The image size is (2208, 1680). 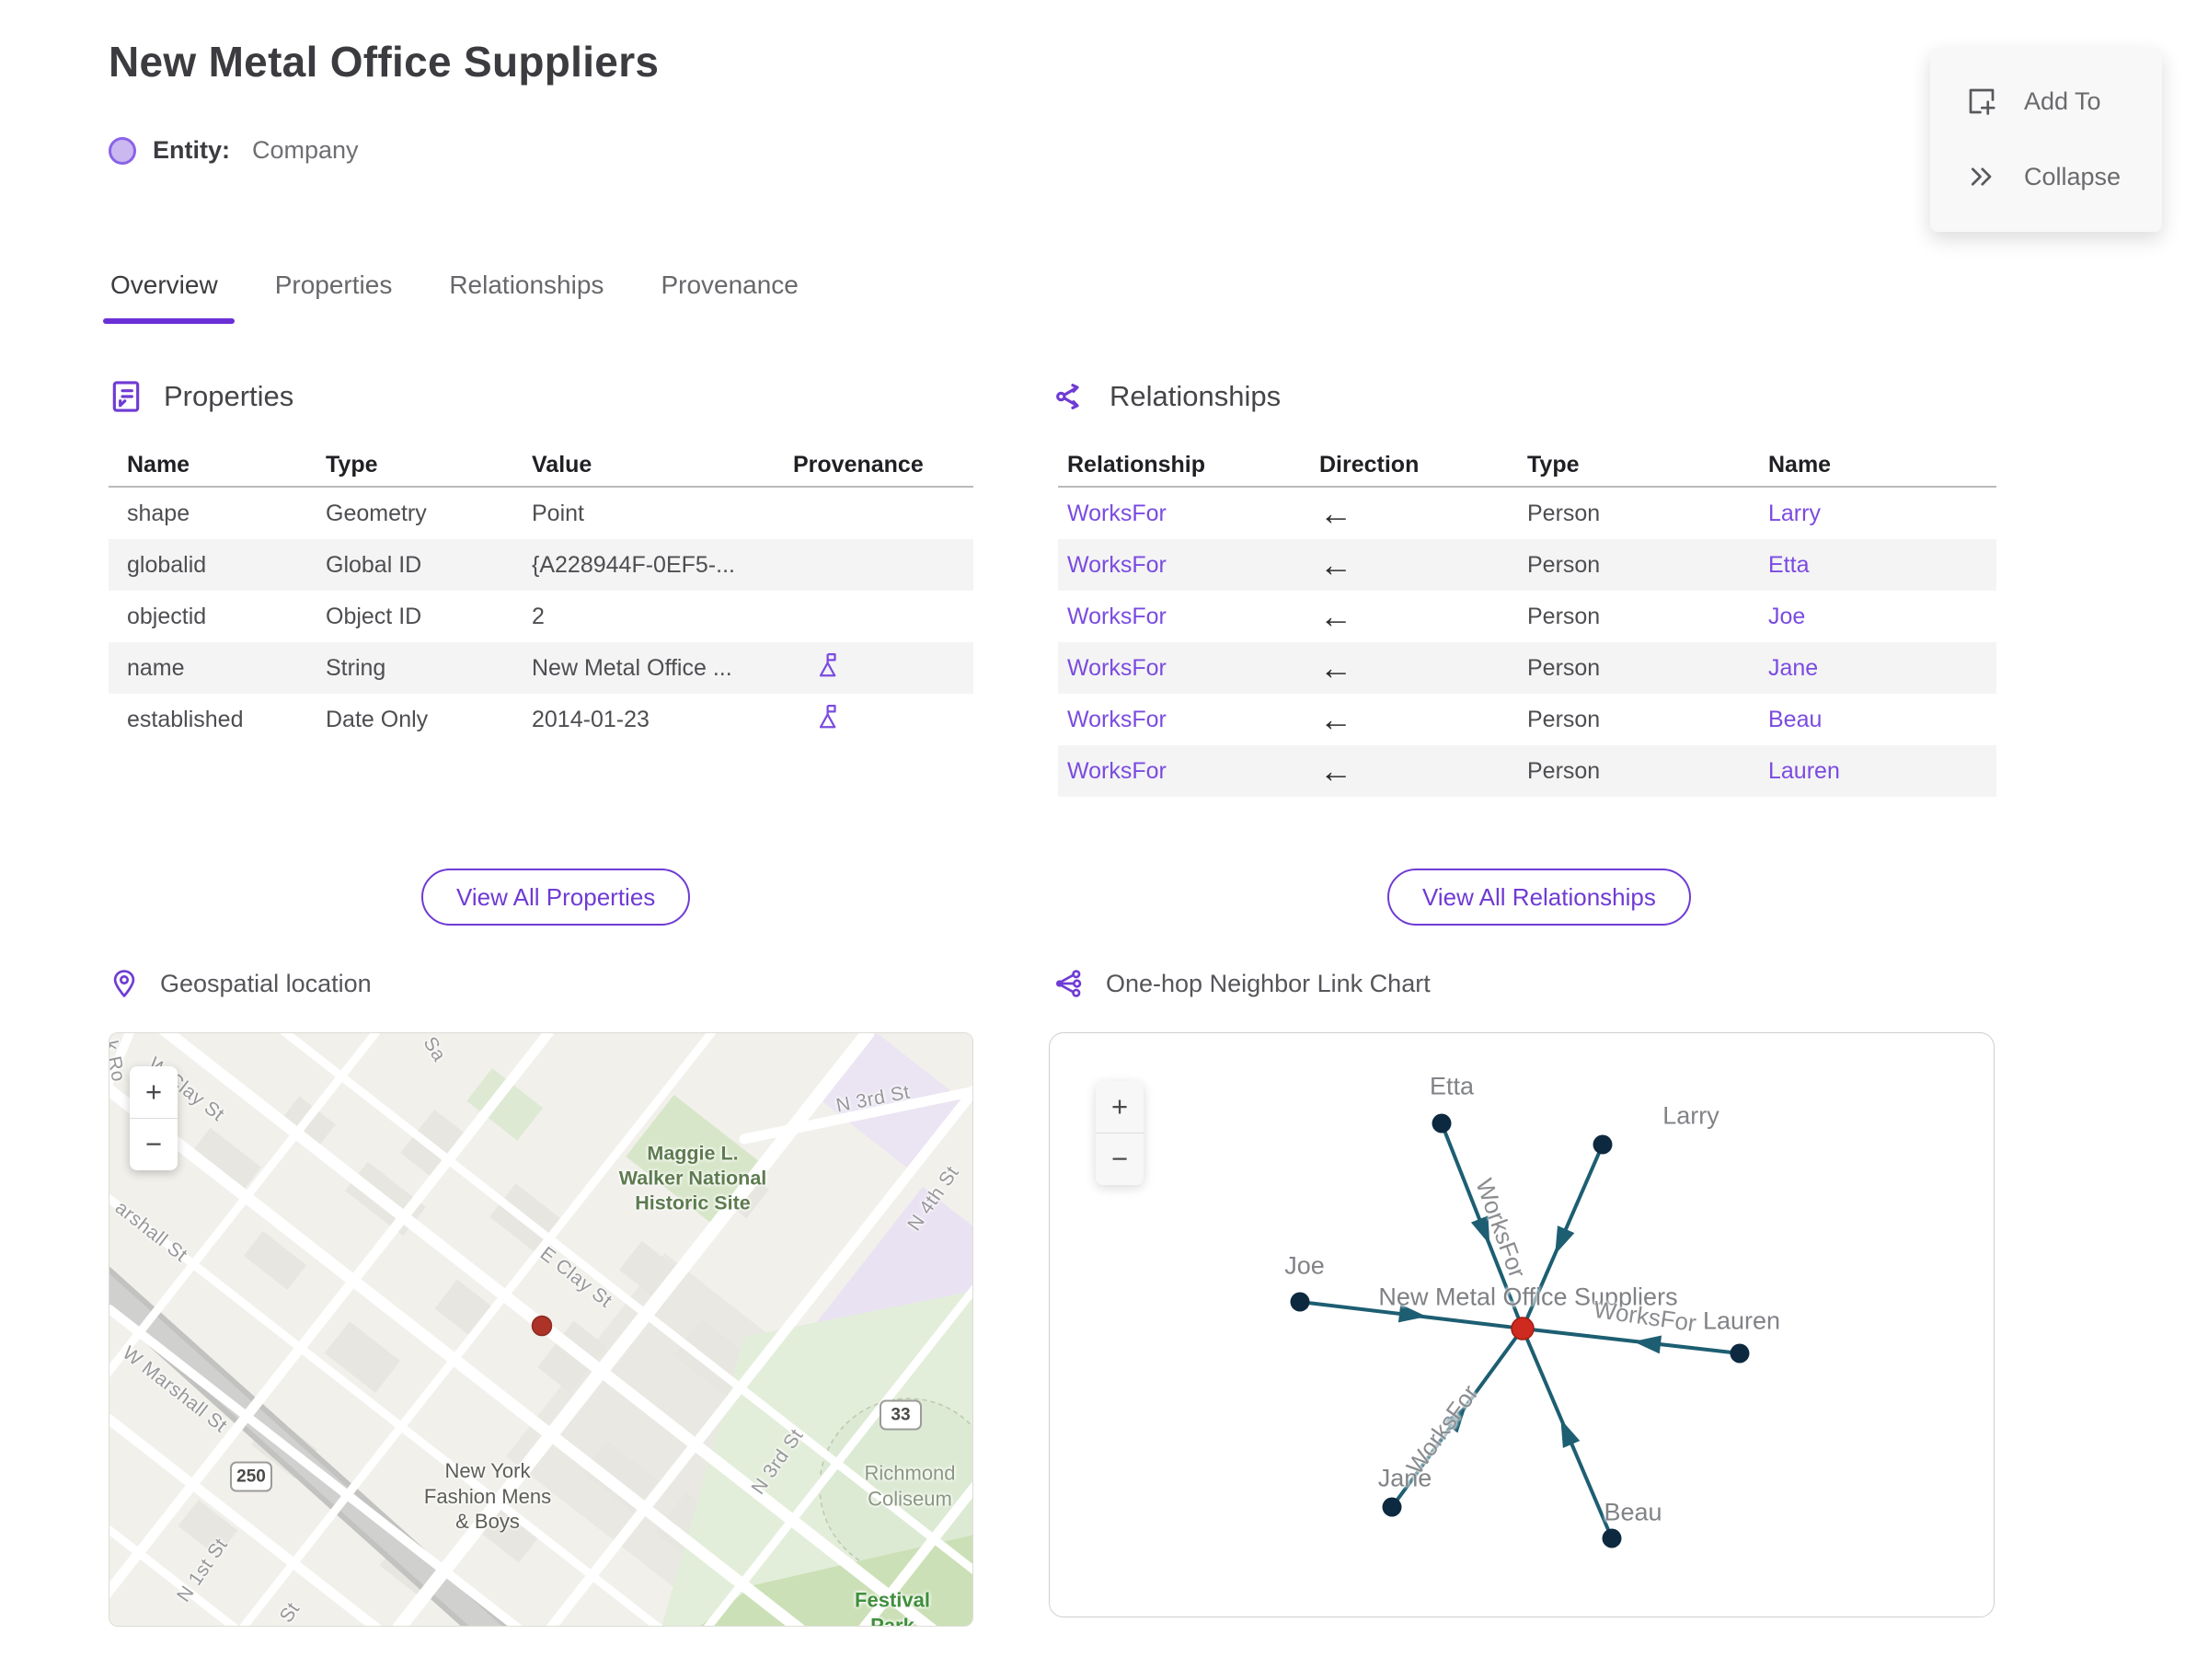 I want to click on add-to-button: Add To, so click(x=2063, y=101).